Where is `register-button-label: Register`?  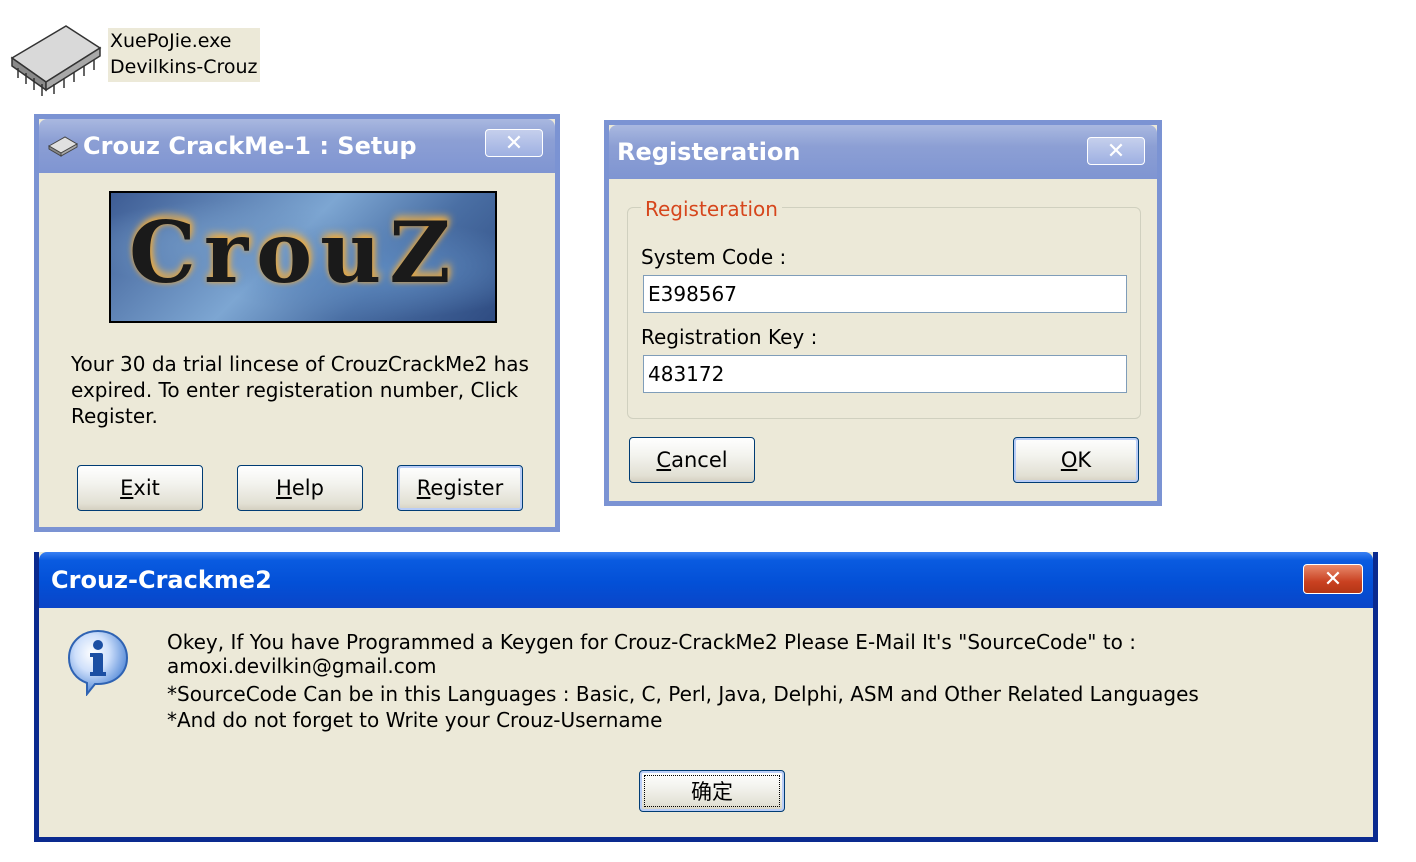
register-button-label: Register is located at coordinates (460, 488).